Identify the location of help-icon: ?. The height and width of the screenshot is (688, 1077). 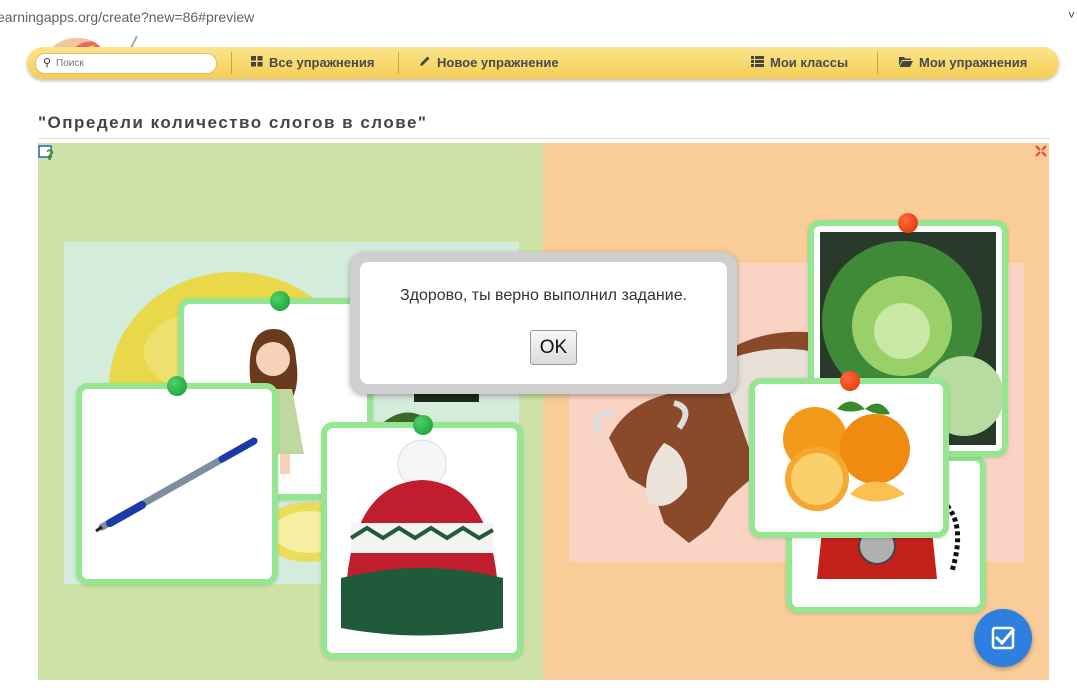
(47, 154).